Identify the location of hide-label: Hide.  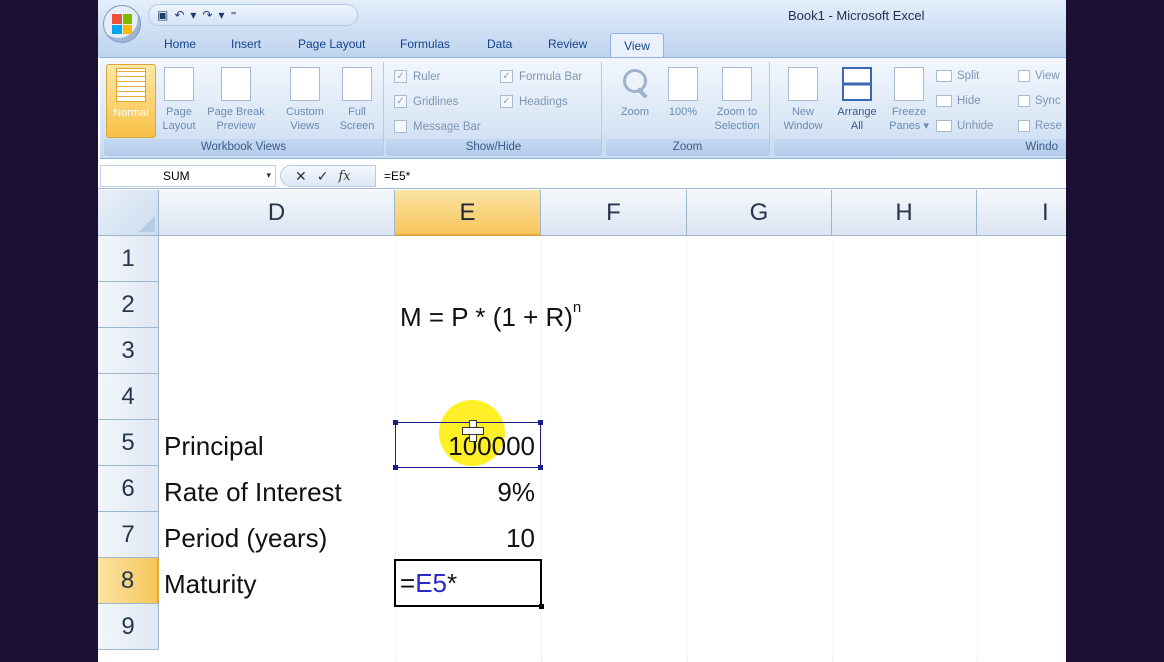
(969, 101).